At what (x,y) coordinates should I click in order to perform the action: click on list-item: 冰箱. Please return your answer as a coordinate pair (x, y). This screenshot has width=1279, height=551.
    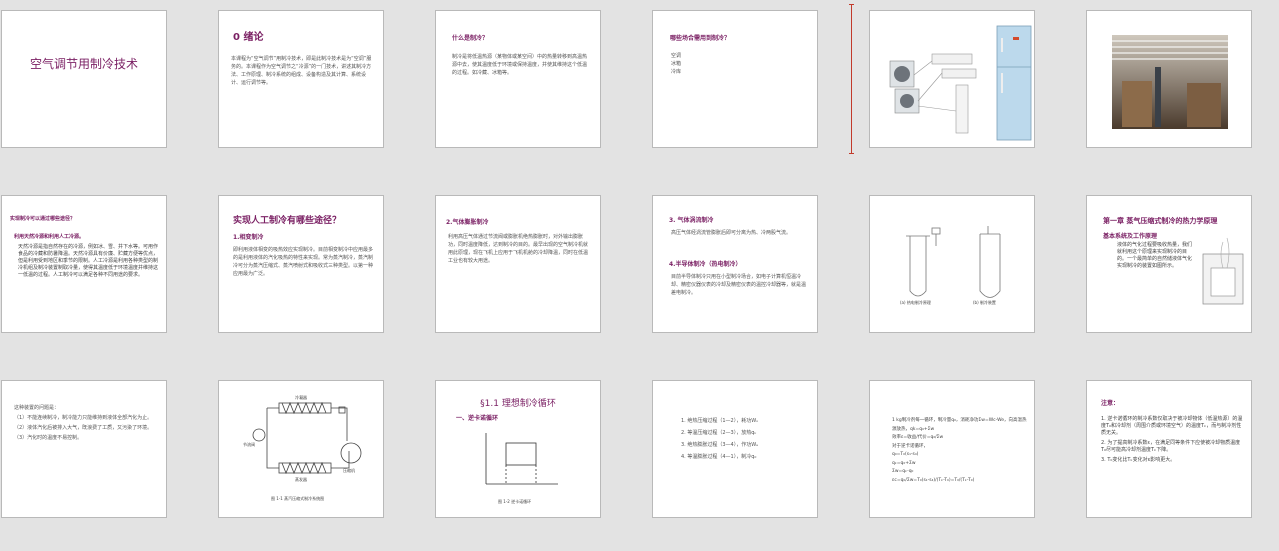
    Looking at the image, I should click on (676, 64).